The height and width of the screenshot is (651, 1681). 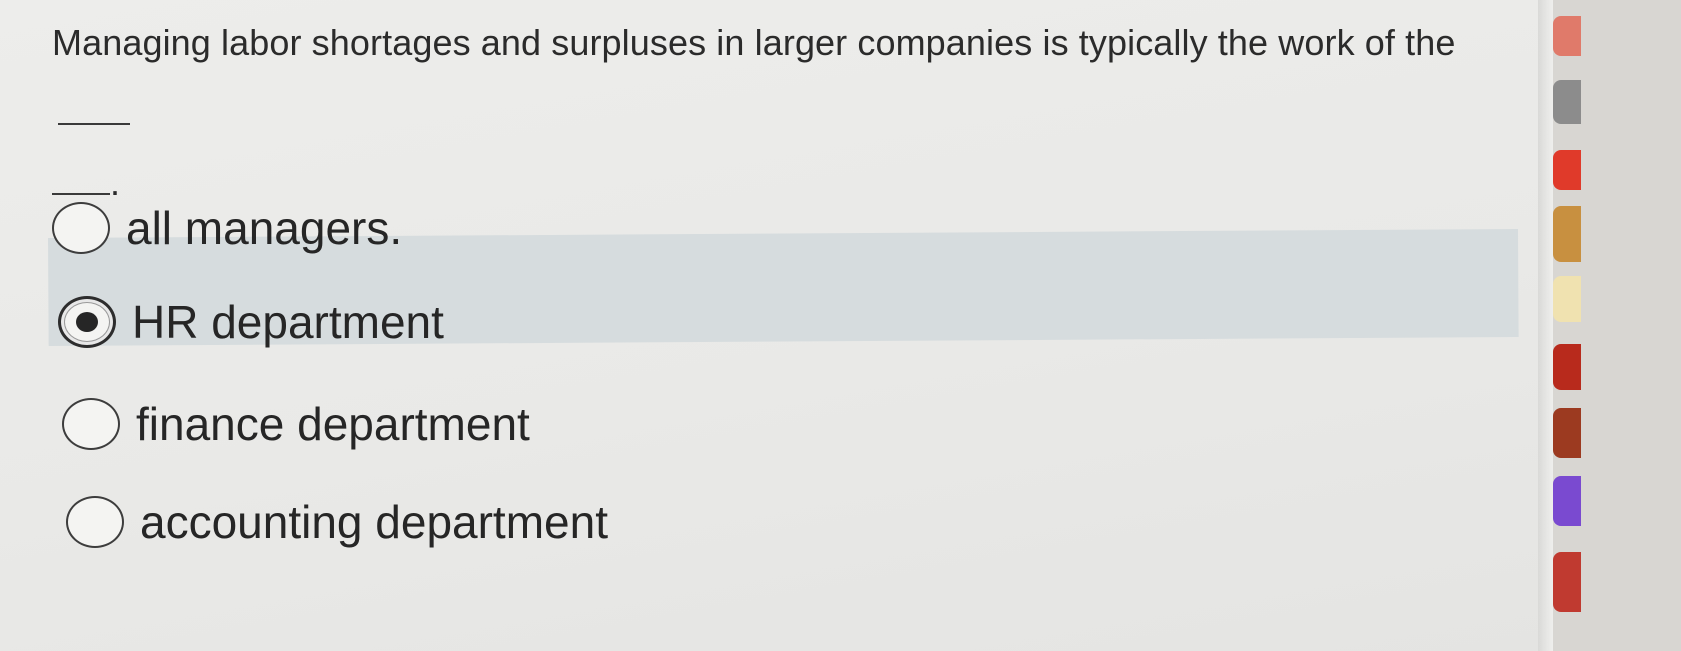 I want to click on radio-button-selected, so click(x=87, y=322).